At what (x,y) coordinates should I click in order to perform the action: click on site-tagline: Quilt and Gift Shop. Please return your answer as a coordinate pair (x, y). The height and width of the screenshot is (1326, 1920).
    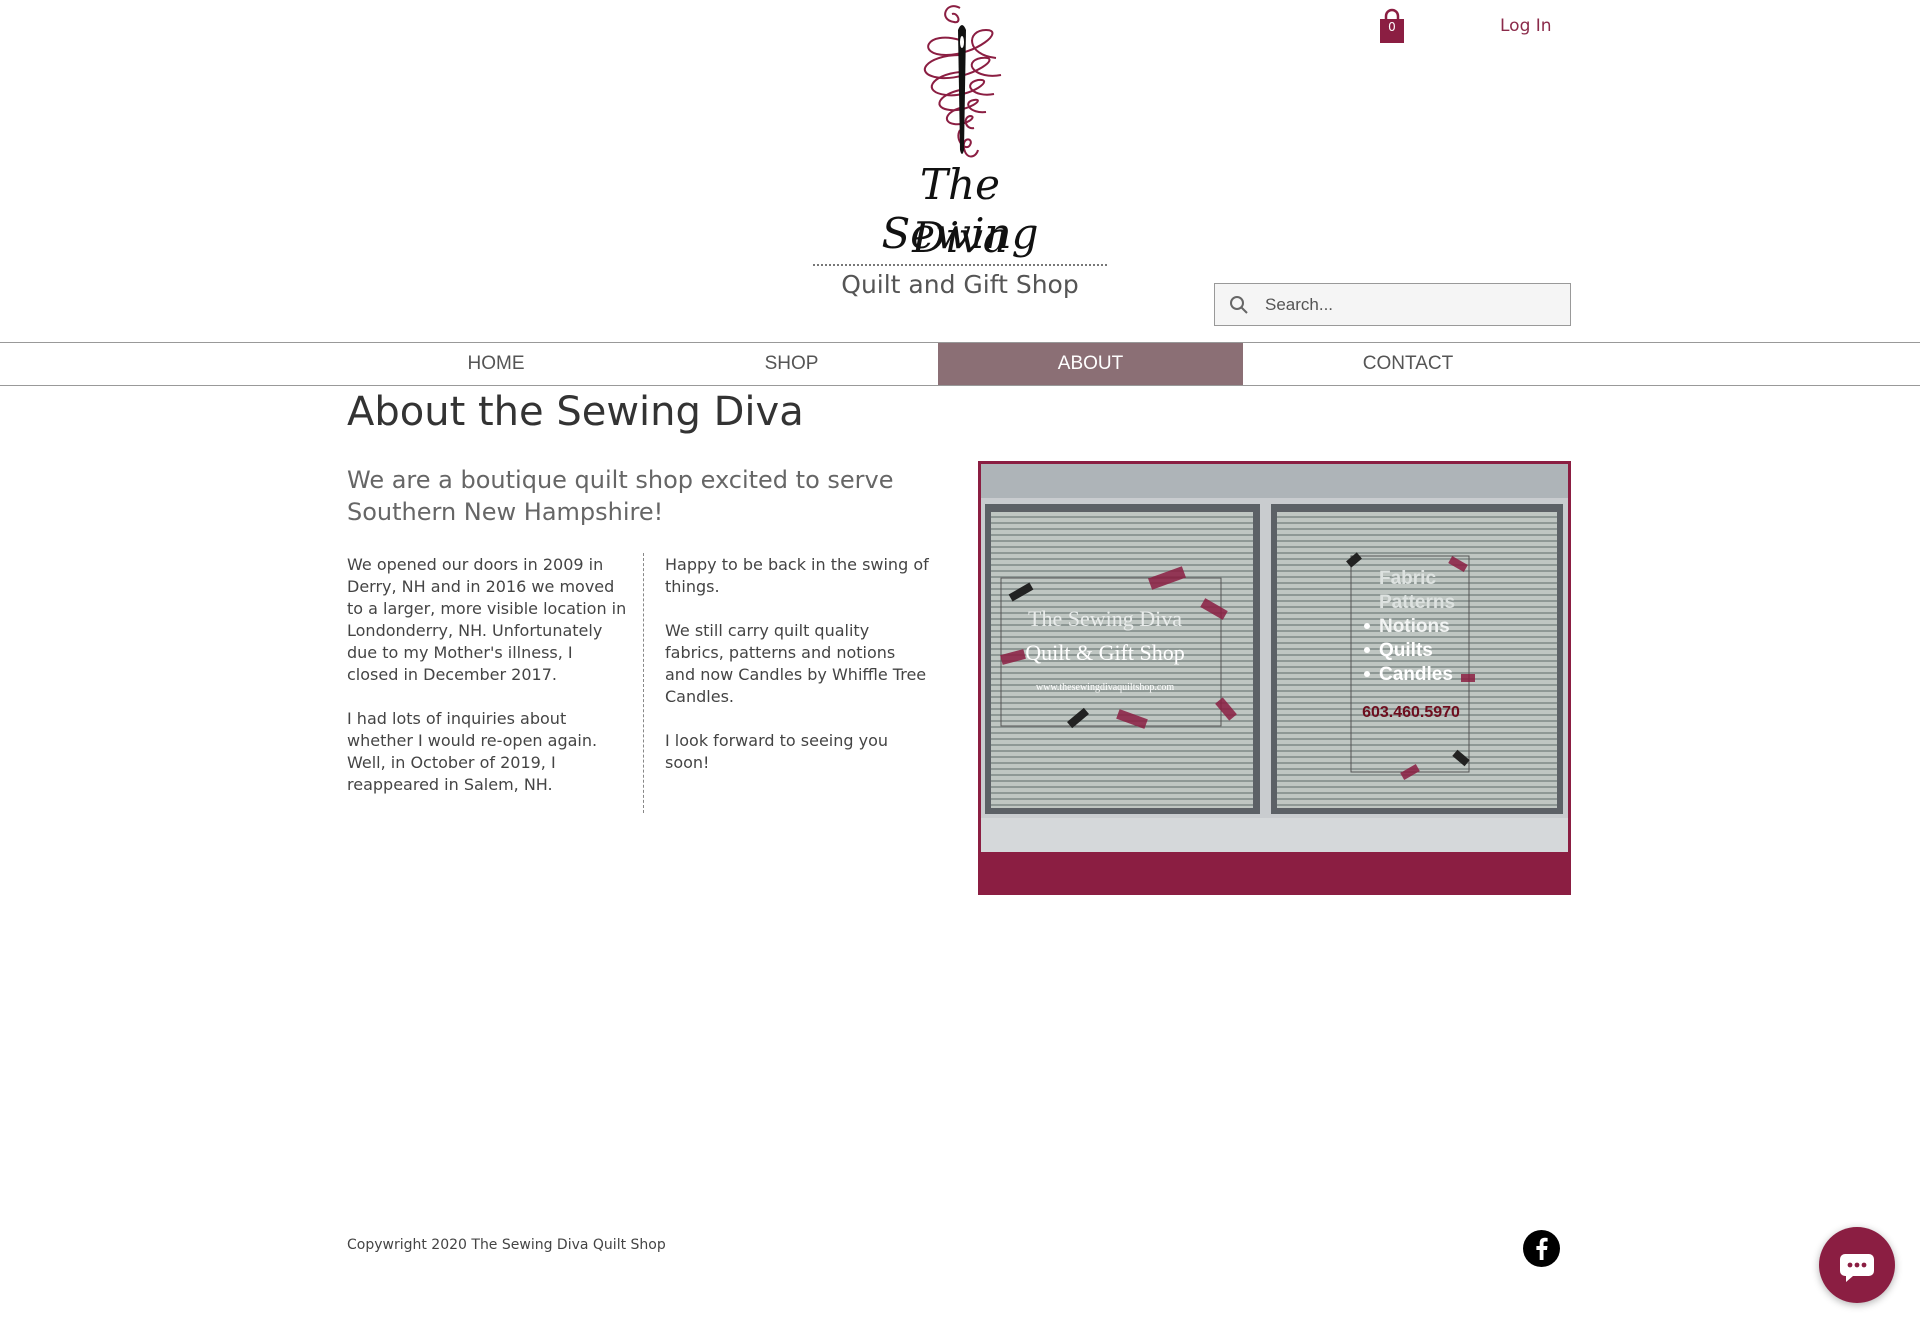
    Looking at the image, I should click on (960, 284).